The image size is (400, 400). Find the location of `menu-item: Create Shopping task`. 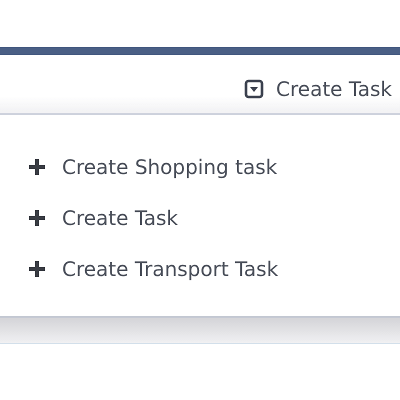

menu-item: Create Shopping task is located at coordinates (200, 167).